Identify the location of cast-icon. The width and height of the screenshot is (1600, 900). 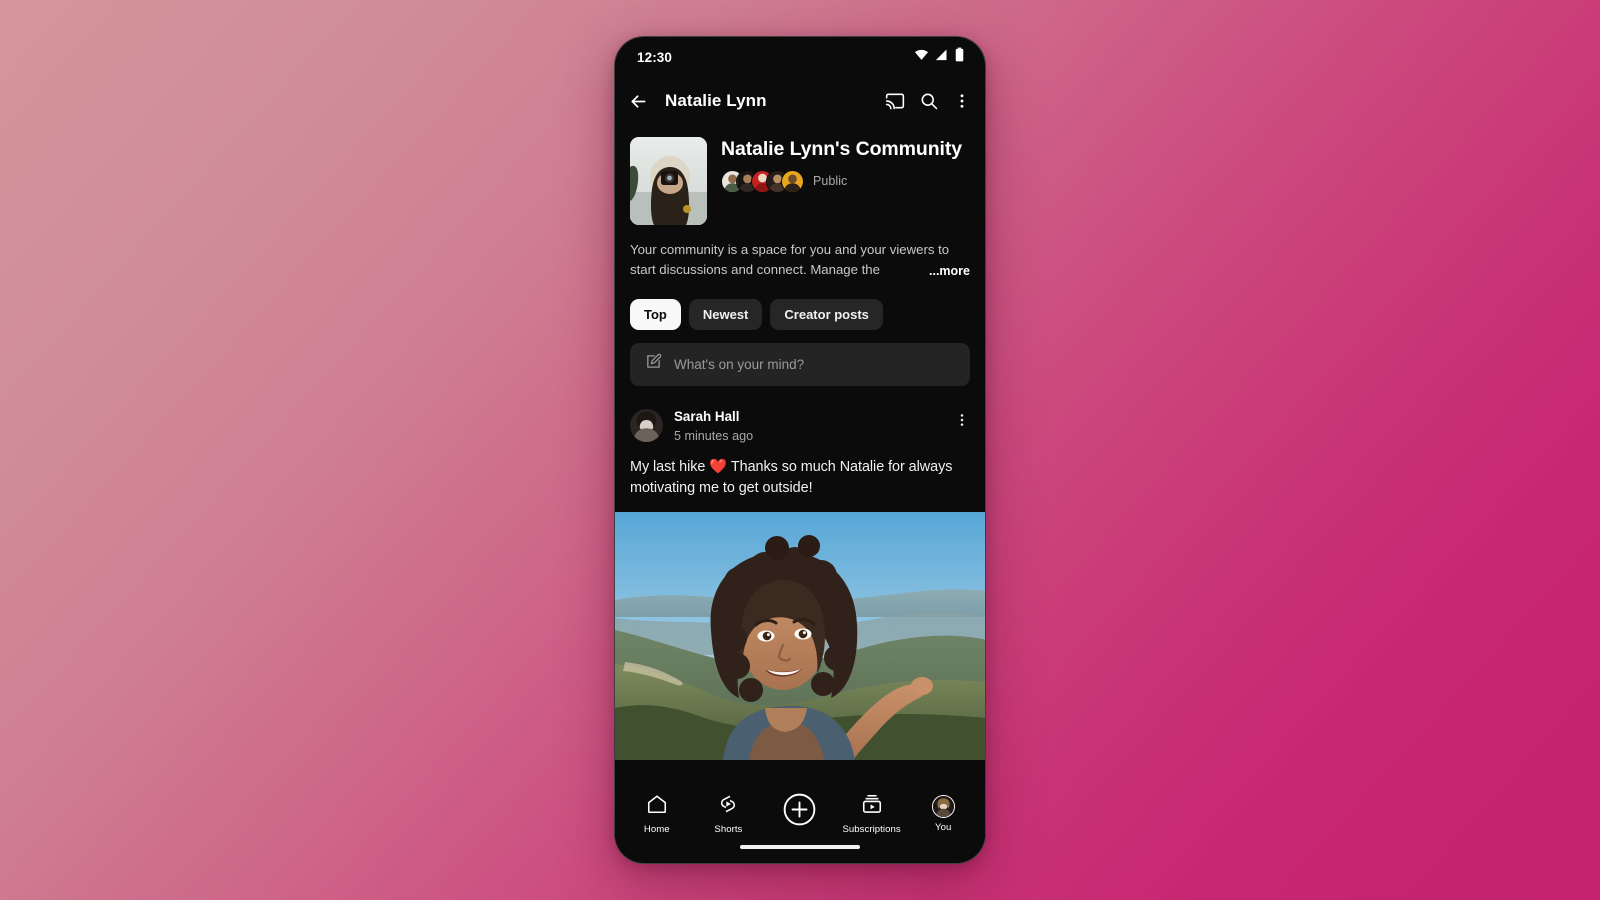
(895, 101).